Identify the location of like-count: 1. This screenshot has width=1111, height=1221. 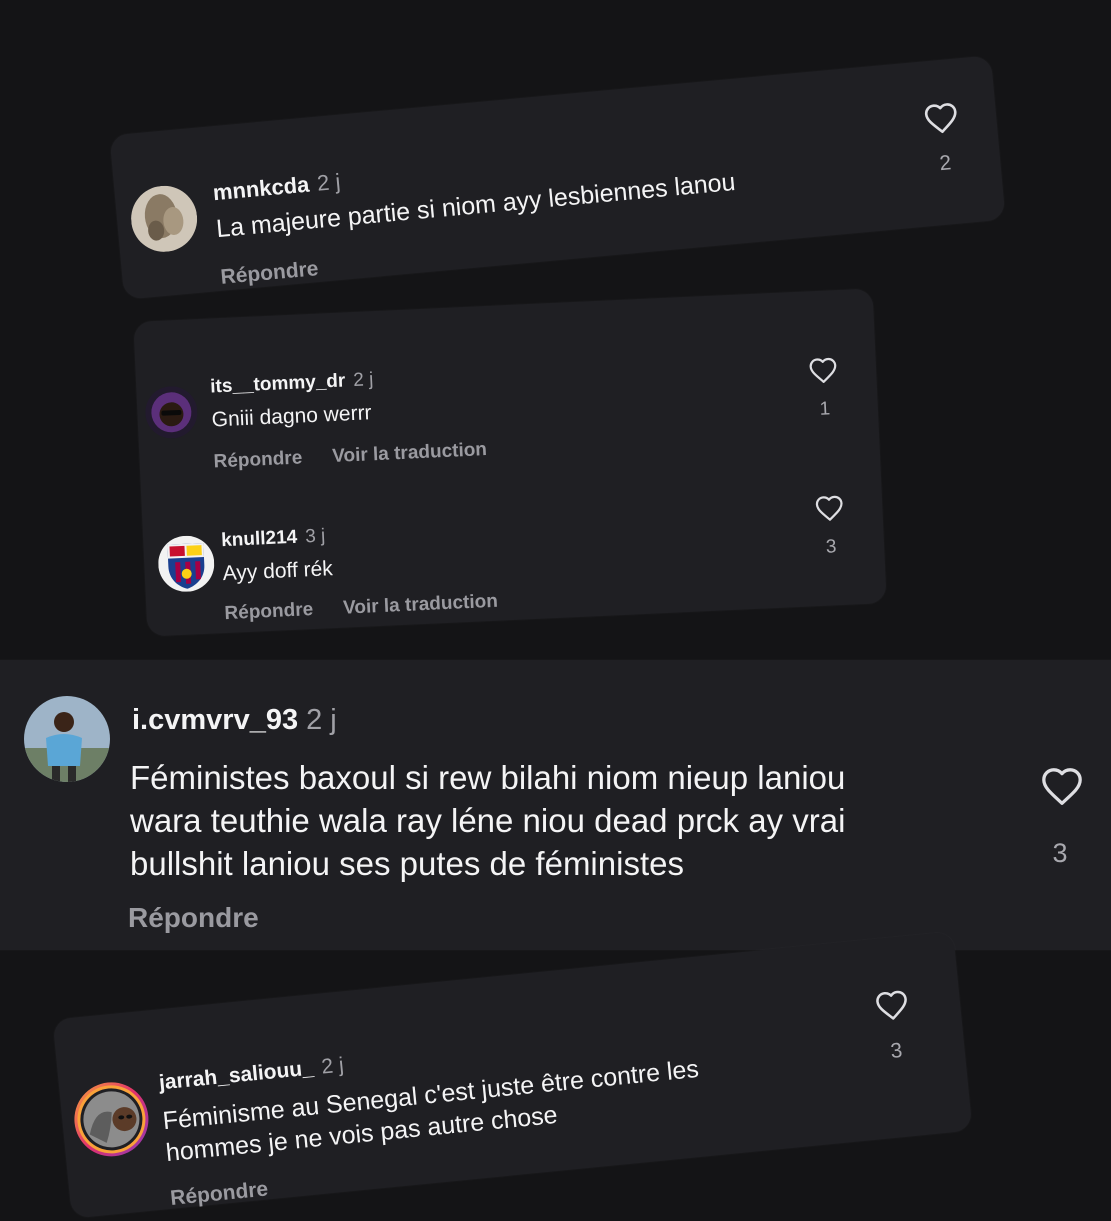
(825, 409).